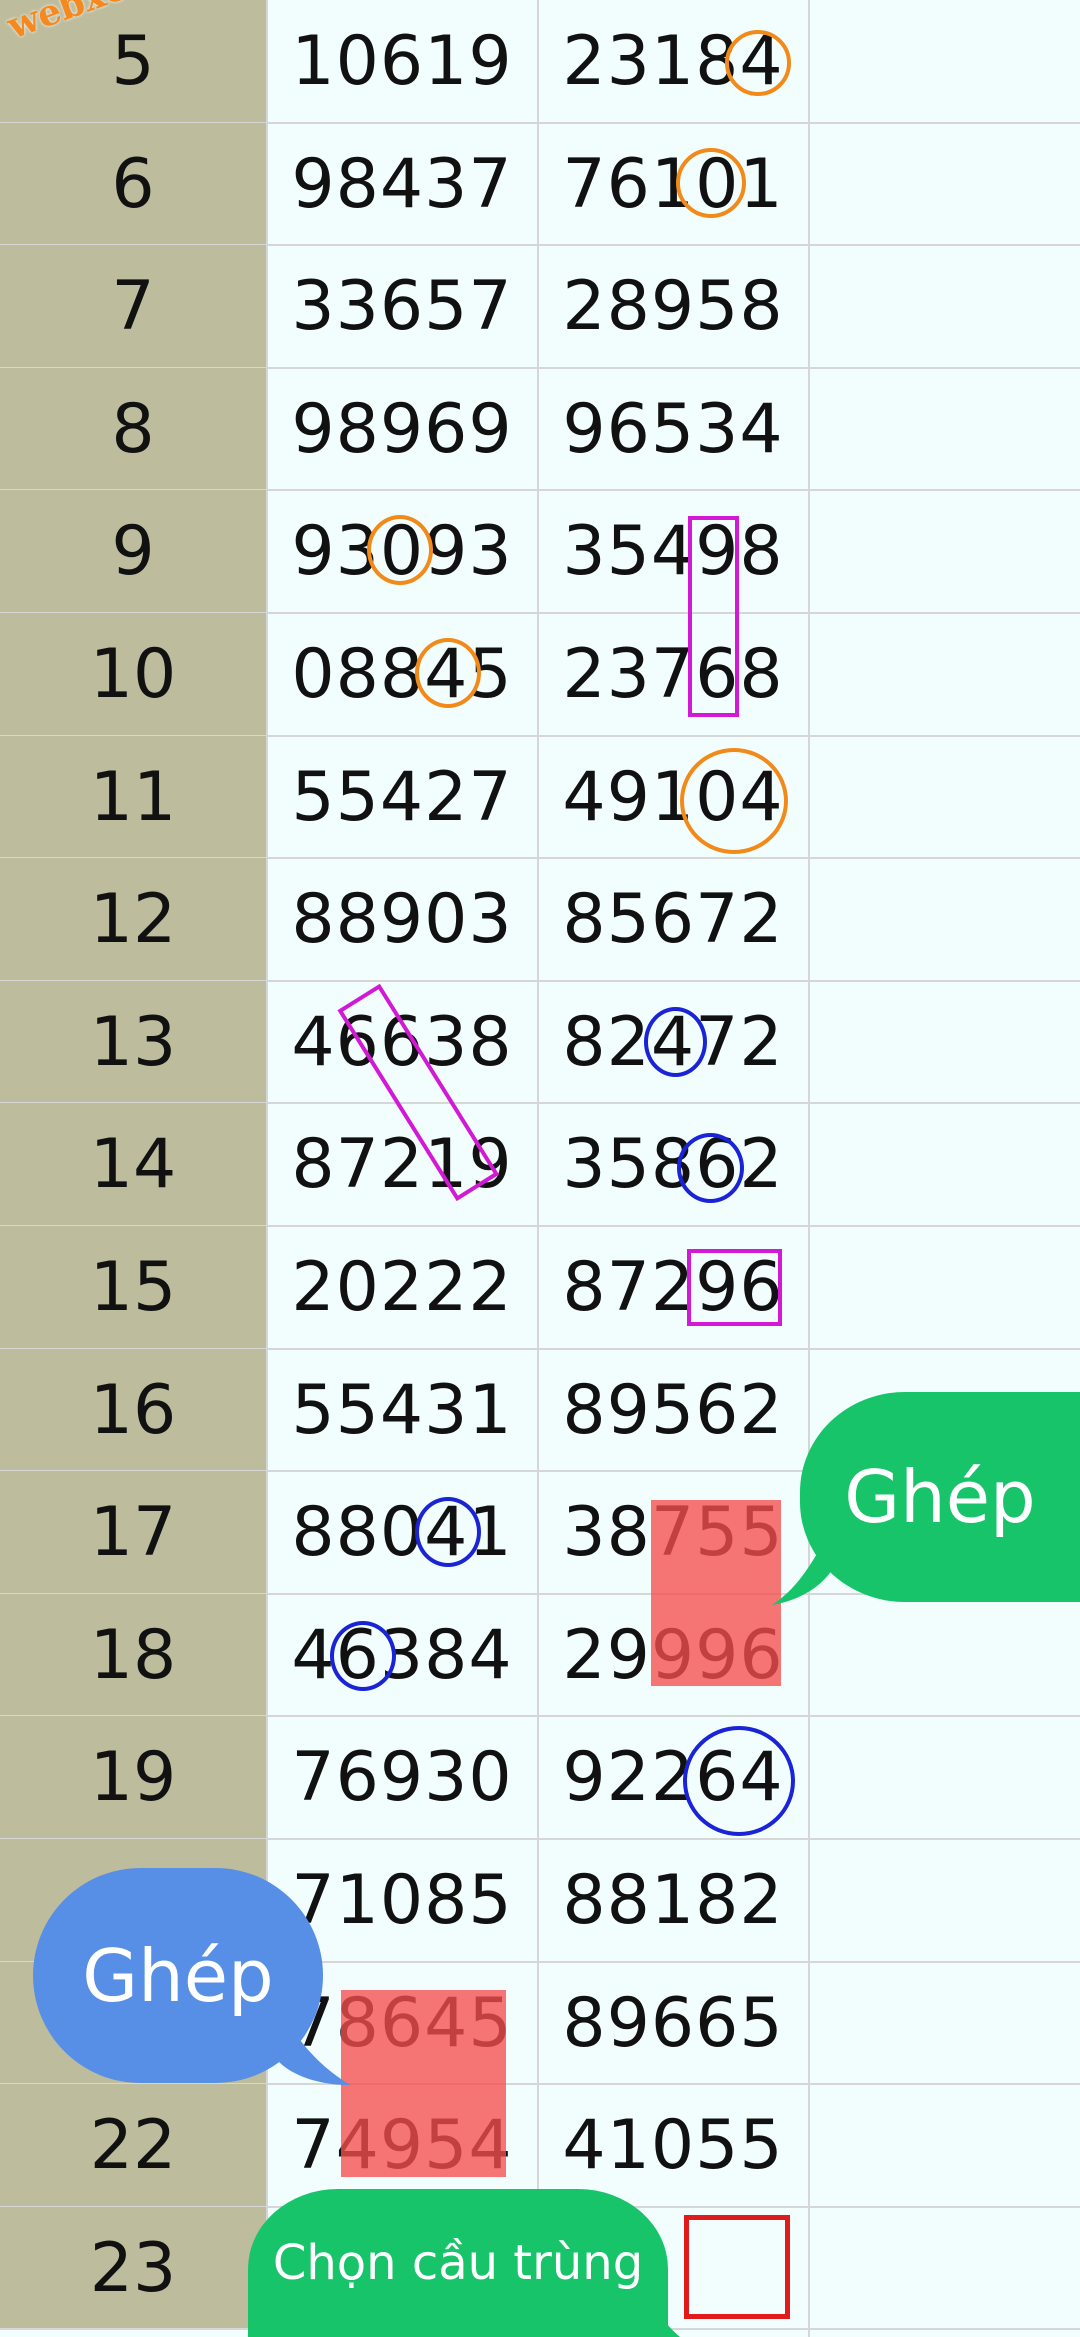  I want to click on result-cell-a: 08845, so click(402, 674).